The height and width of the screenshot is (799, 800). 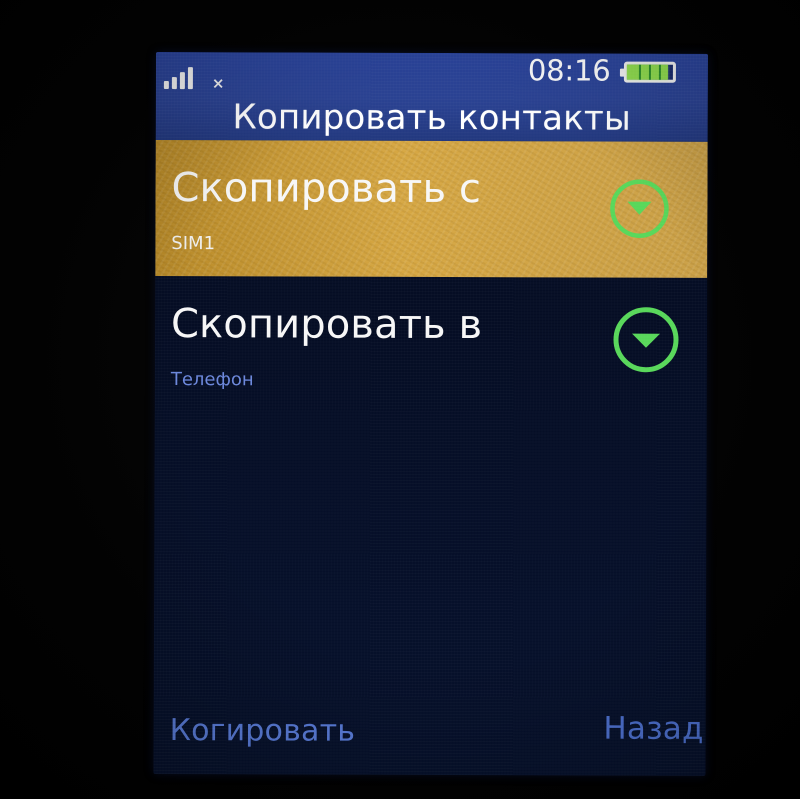 What do you see at coordinates (653, 729) in the screenshot?
I see `back-softkey: Назад` at bounding box center [653, 729].